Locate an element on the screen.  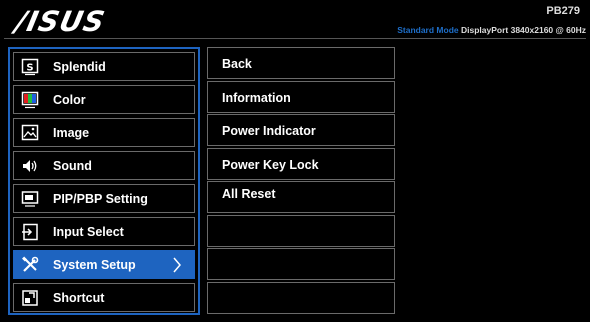
image-icon is located at coordinates (30, 133).